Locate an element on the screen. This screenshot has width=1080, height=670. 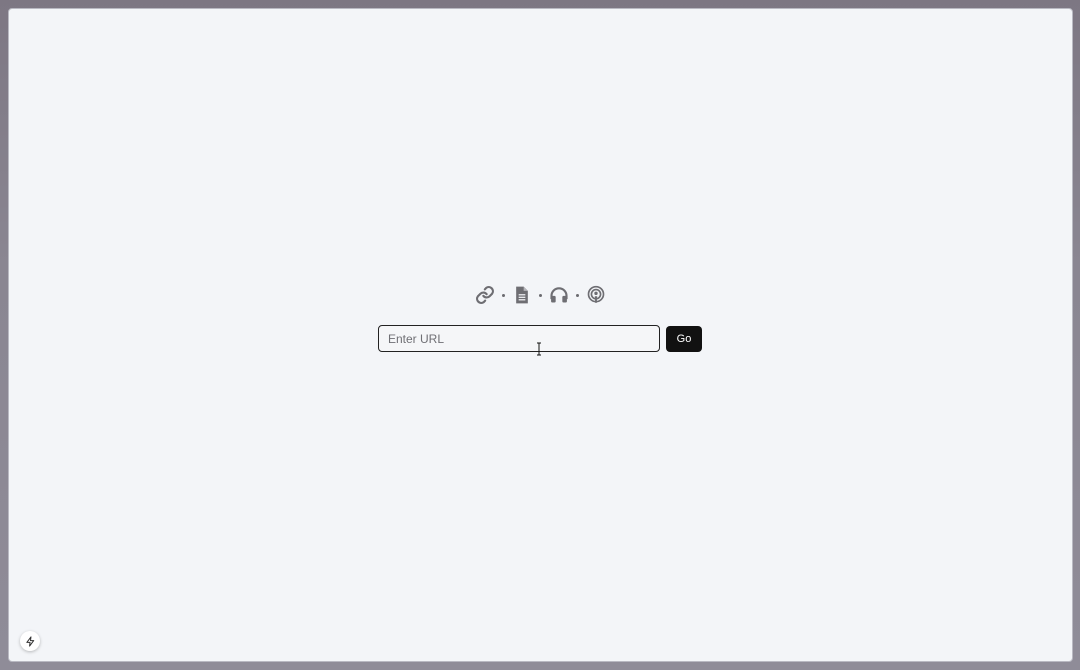
lightning-icon is located at coordinates (29, 641).